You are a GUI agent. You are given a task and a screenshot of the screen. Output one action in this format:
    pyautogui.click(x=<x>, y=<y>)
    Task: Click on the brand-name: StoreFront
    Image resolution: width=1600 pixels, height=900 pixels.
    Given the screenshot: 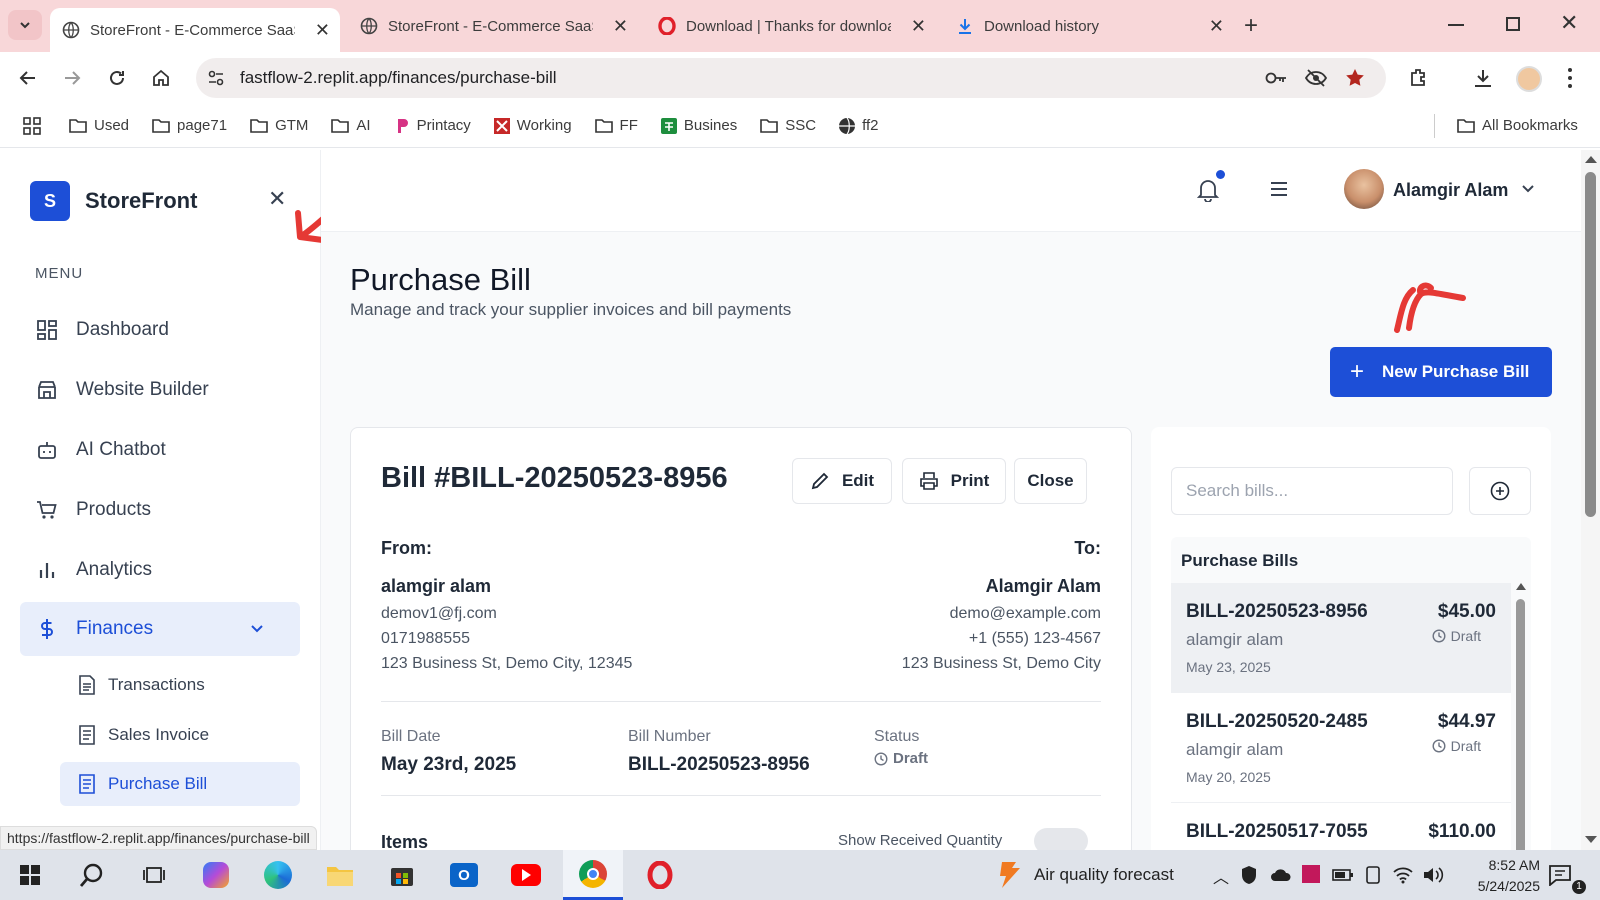 What is the action you would take?
    pyautogui.click(x=141, y=200)
    